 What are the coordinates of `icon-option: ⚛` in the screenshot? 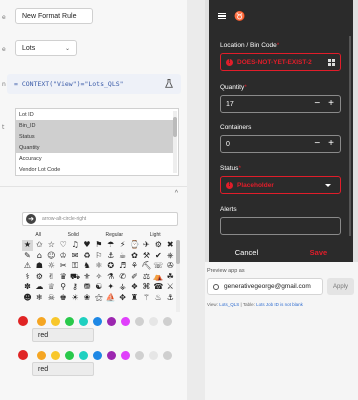 It's located at (98, 266).